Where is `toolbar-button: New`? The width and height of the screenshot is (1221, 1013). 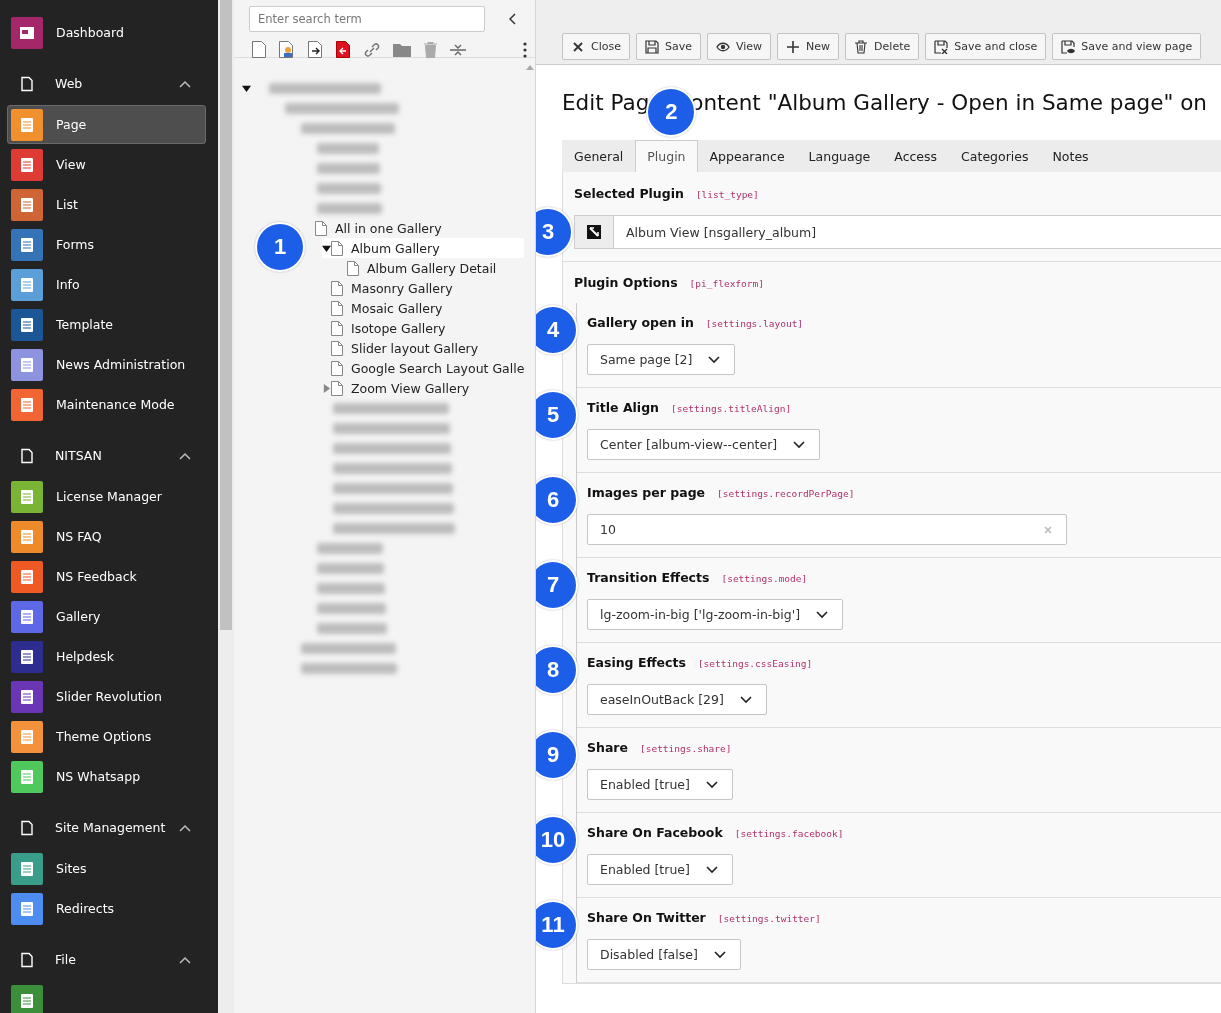 toolbar-button: New is located at coordinates (808, 46).